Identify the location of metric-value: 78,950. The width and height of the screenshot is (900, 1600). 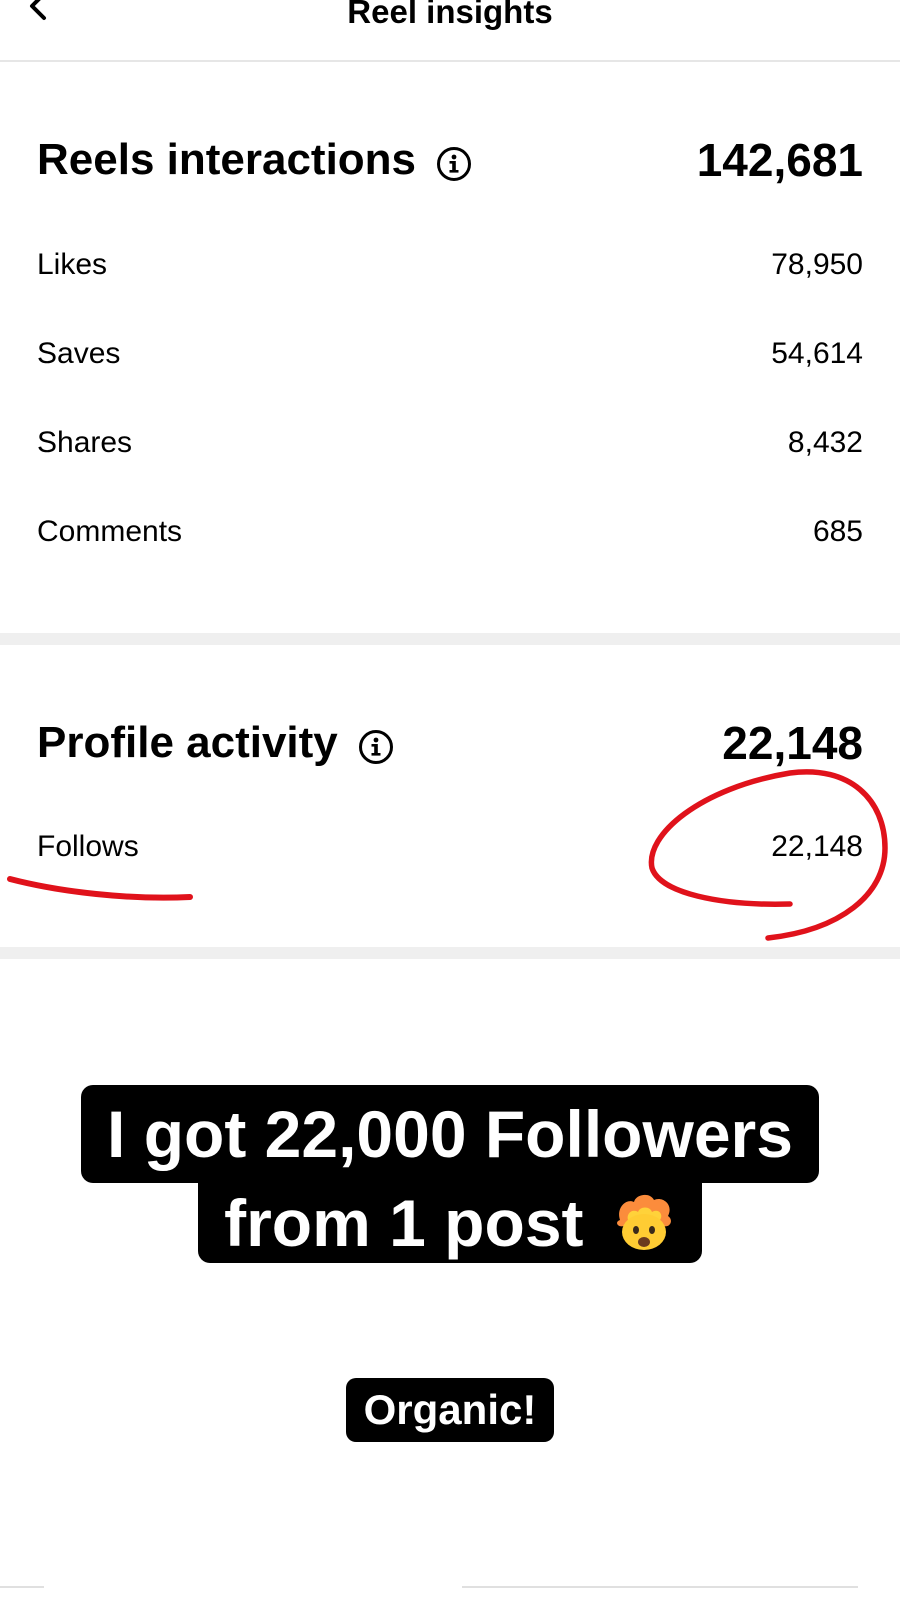
(817, 264).